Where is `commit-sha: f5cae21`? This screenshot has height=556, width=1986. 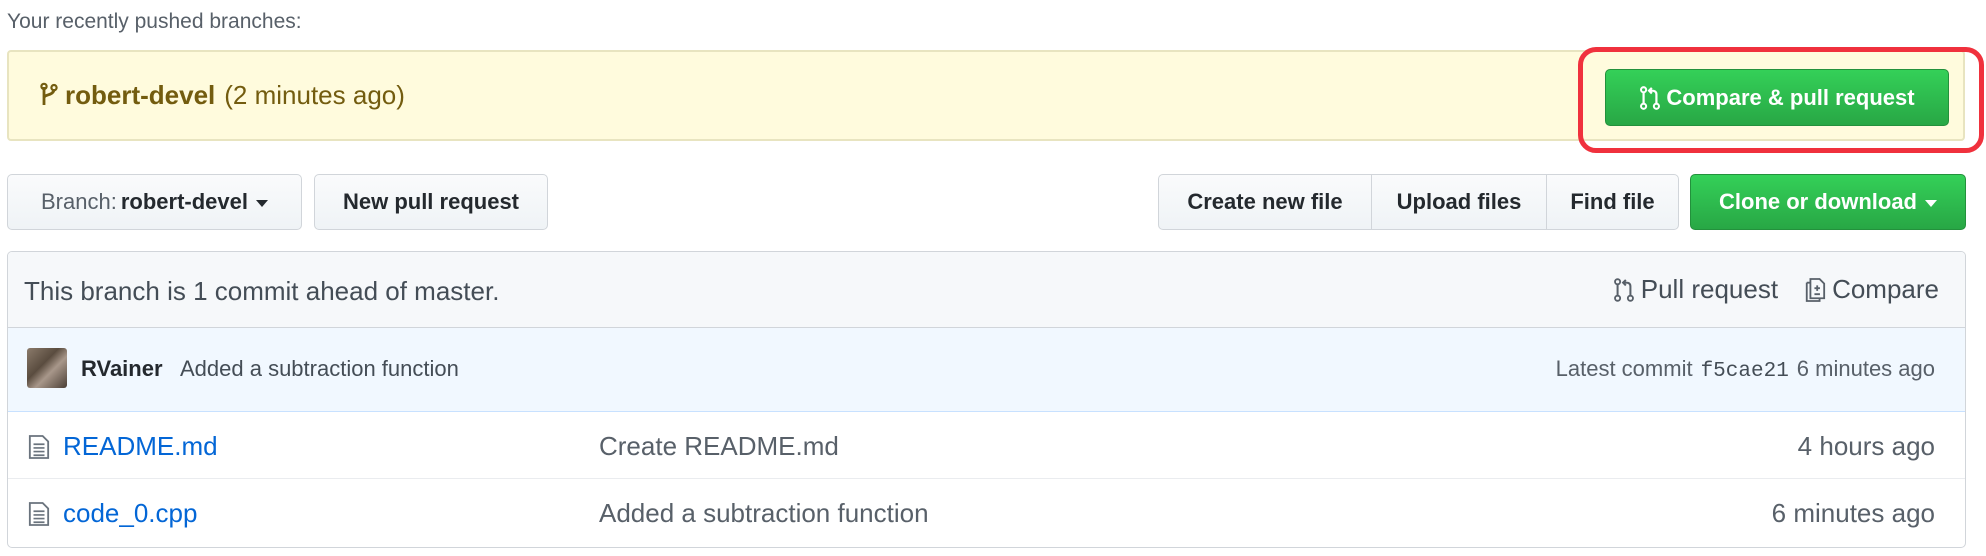 commit-sha: f5cae21 is located at coordinates (1745, 371).